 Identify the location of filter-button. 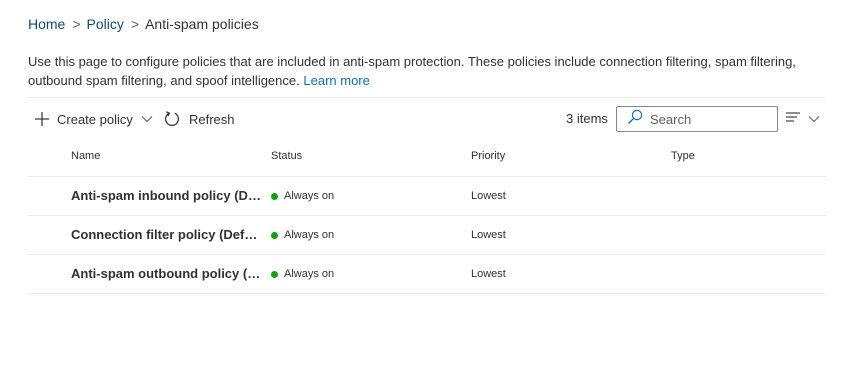
(802, 119).